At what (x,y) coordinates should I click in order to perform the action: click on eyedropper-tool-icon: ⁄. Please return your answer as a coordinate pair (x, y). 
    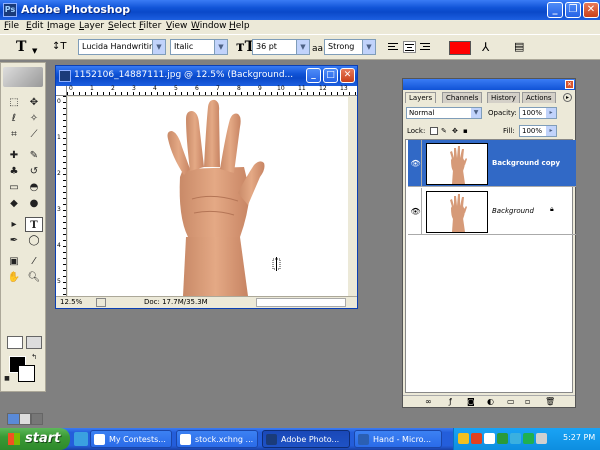
    Looking at the image, I should click on (34, 261).